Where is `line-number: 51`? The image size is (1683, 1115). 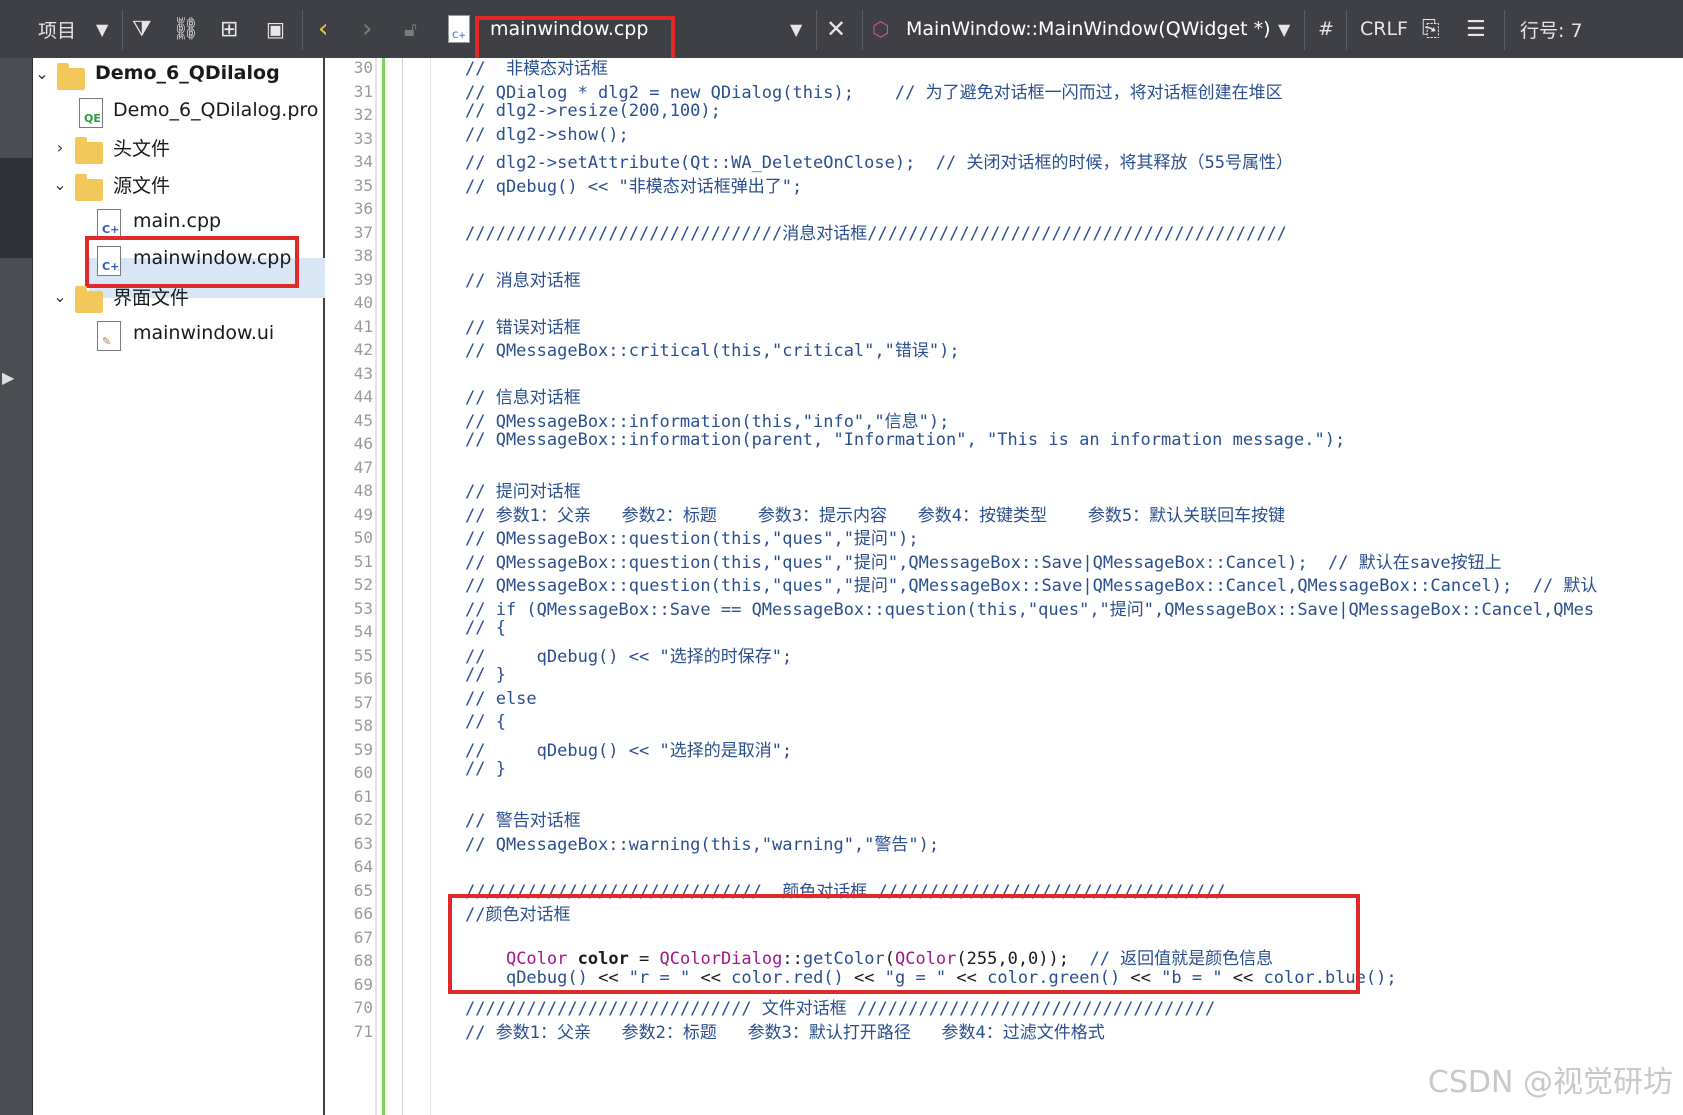 line-number: 51 is located at coordinates (363, 561).